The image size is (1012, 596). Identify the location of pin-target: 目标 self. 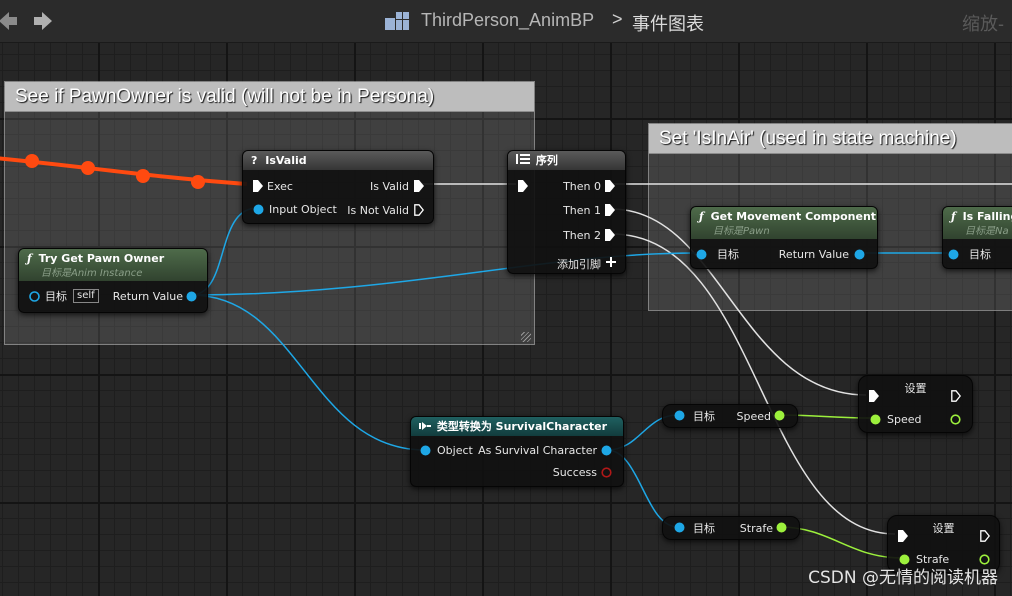
(72, 296).